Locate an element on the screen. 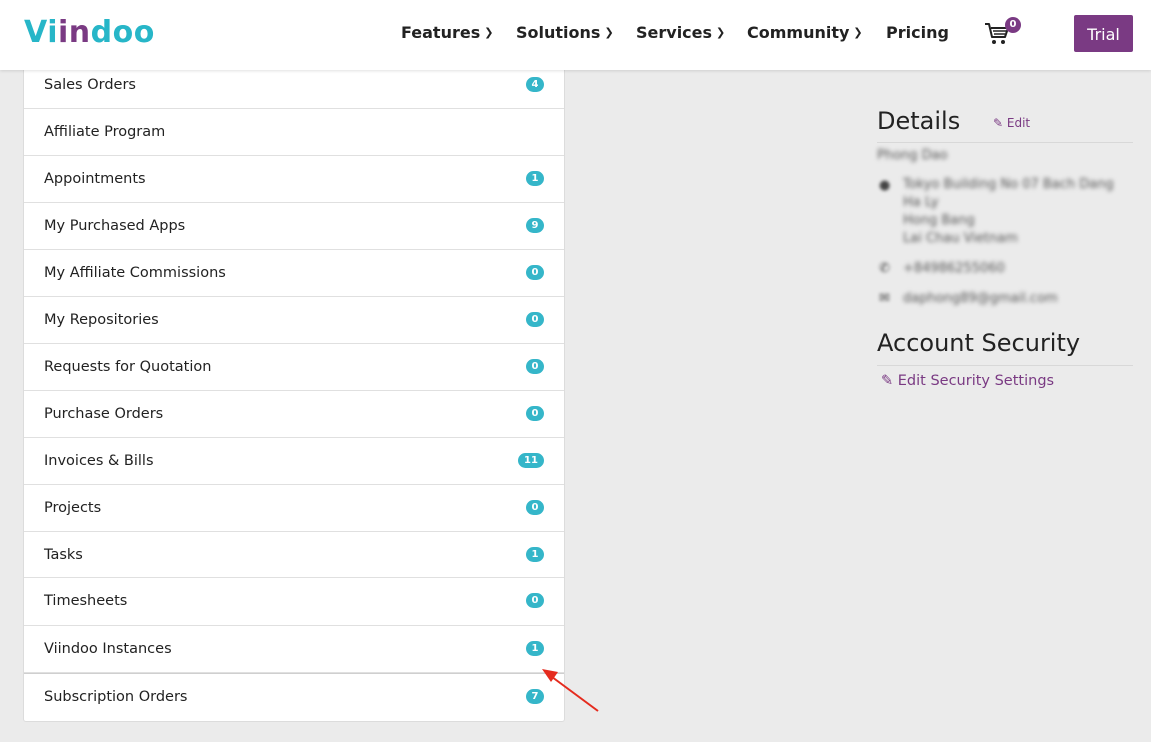 The width and height of the screenshot is (1151, 742). contact-phone: +84986255060 is located at coordinates (954, 268).